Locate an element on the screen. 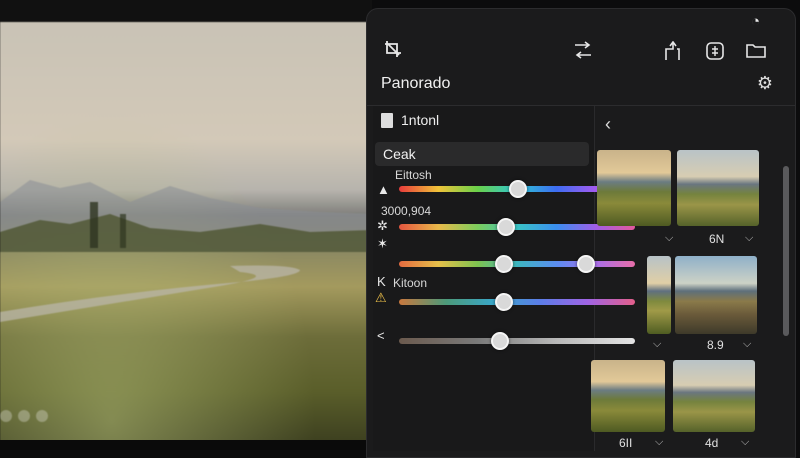 Image resolution: width=800 pixels, height=458 pixels. thumbnail-scrollbar is located at coordinates (786, 251).